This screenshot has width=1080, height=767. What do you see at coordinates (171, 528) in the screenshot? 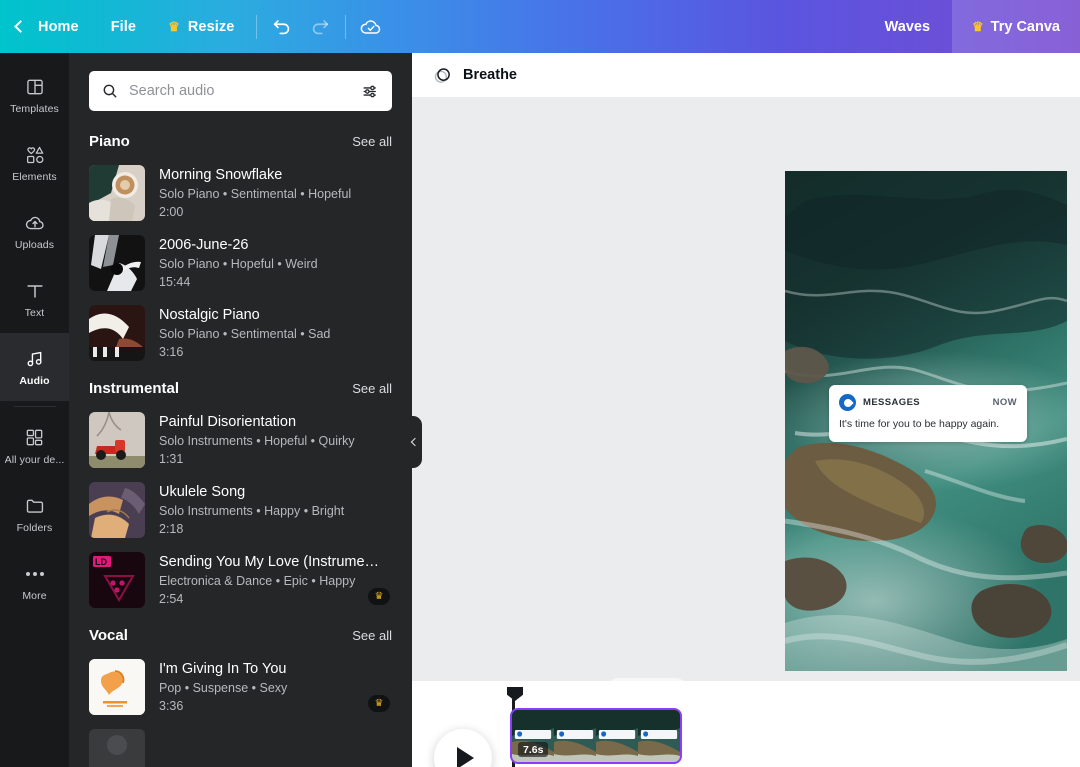
I see `track-duration: 2:18` at bounding box center [171, 528].